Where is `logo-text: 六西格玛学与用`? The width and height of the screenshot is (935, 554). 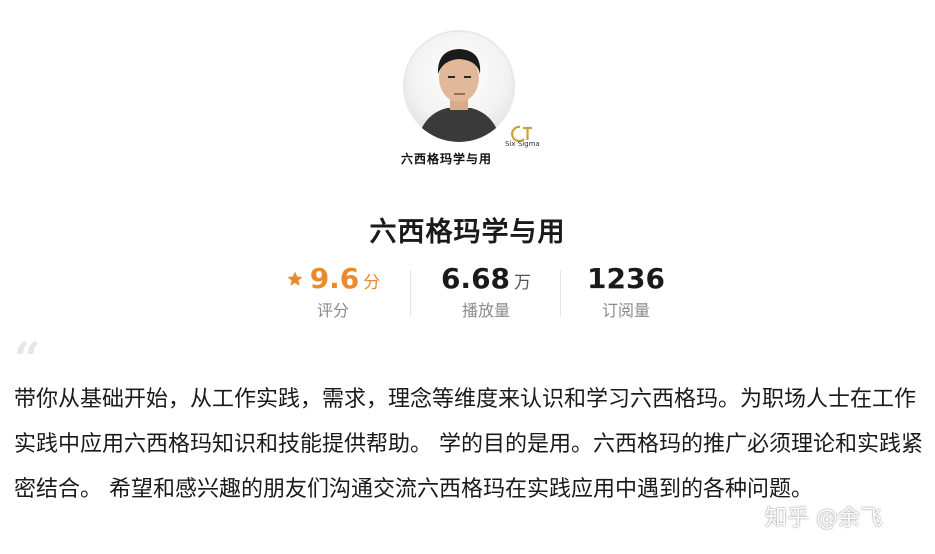
logo-text: 六西格玛学与用 is located at coordinates (447, 159).